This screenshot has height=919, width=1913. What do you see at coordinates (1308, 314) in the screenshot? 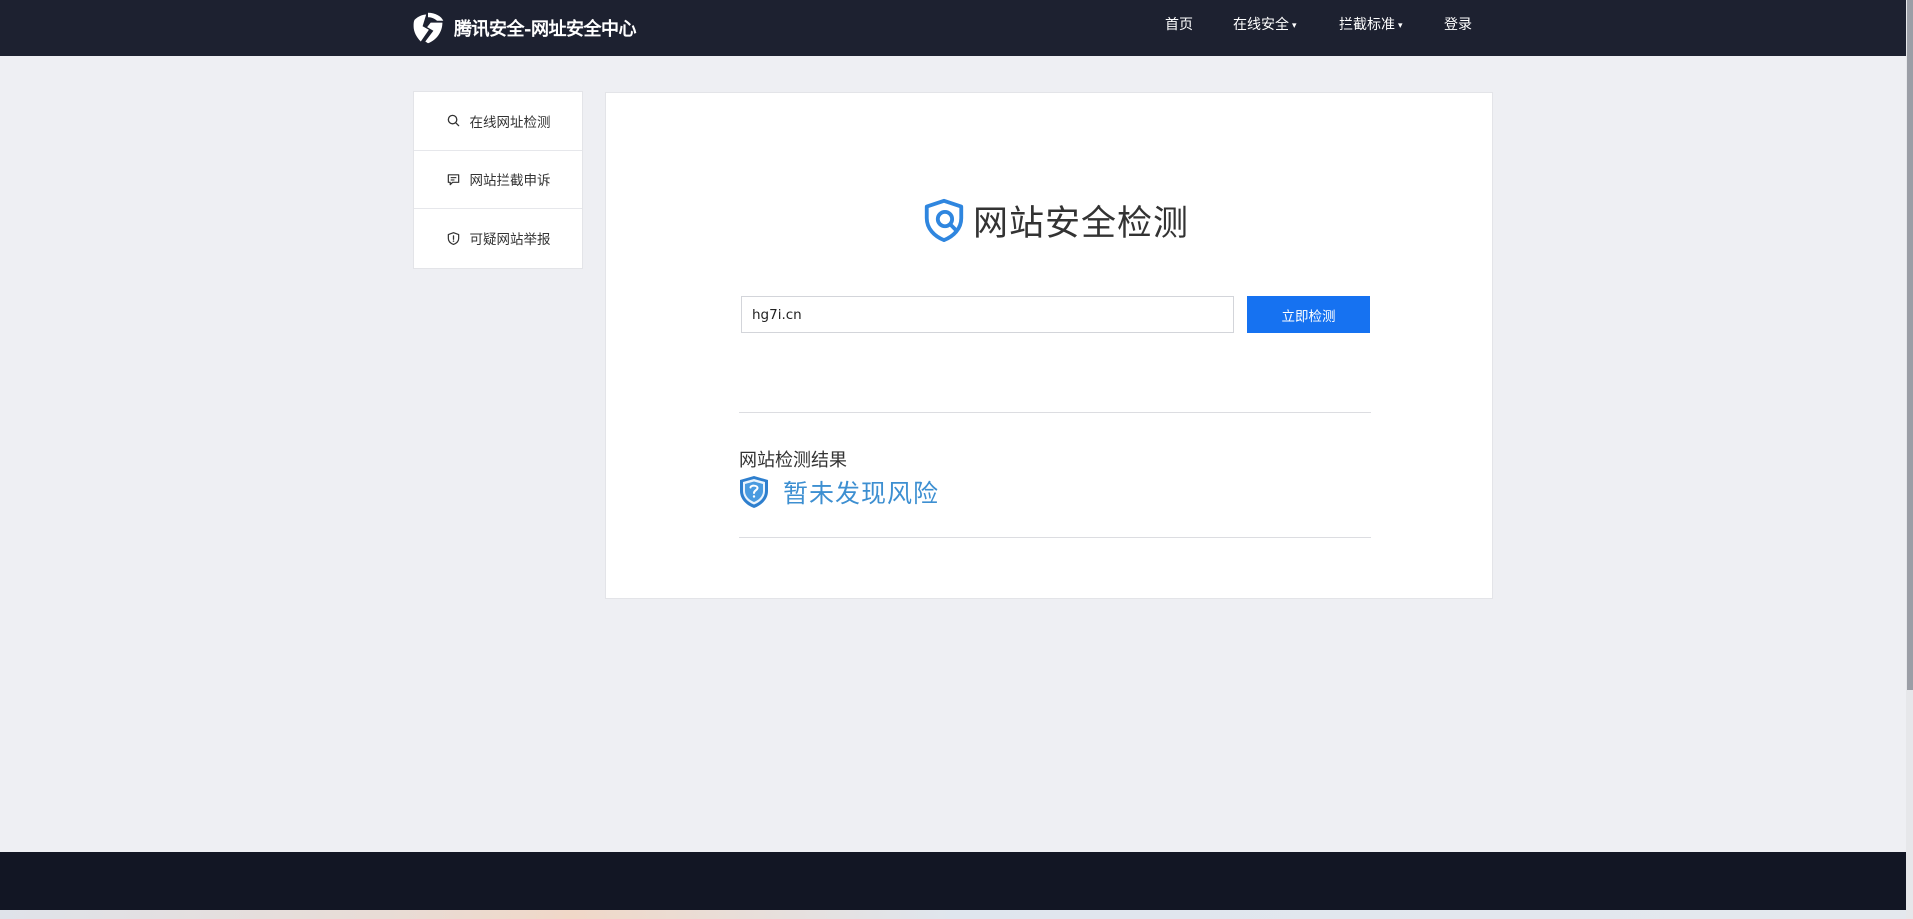
I see `check-now-button: 立即检测` at bounding box center [1308, 314].